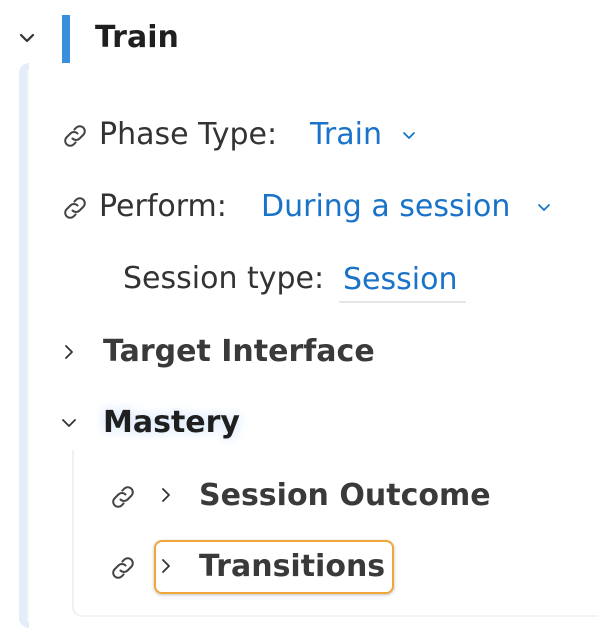 This screenshot has height=640, width=604. Describe the element at coordinates (400, 280) in the screenshot. I see `session-type-value: Session` at that location.